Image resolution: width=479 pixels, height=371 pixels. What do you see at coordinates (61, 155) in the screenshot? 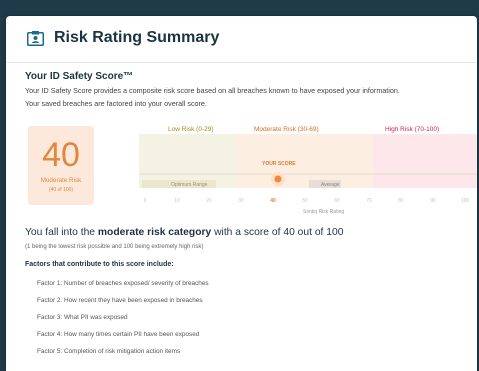
I see `score-value: 40` at bounding box center [61, 155].